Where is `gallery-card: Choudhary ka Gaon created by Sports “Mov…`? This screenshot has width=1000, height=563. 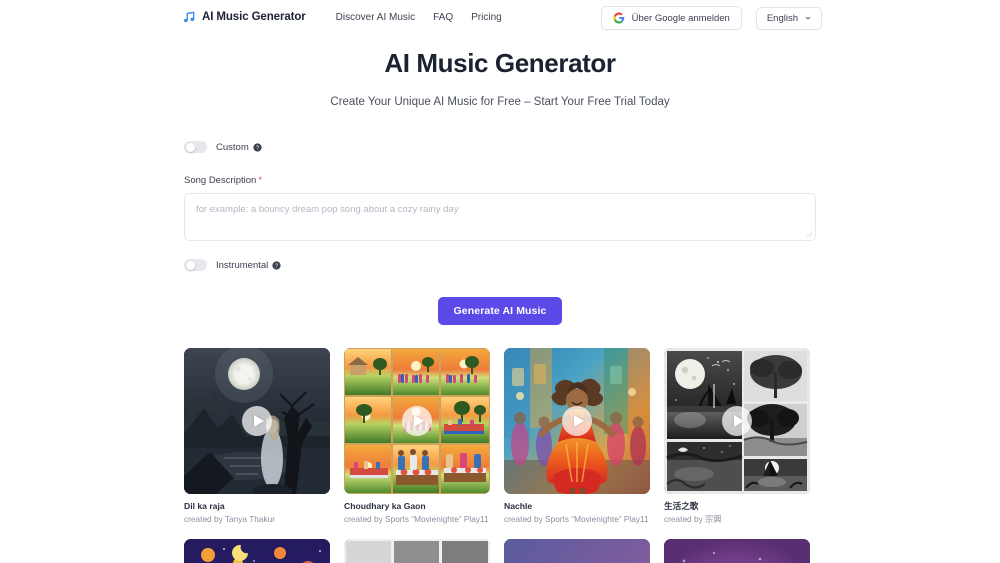 gallery-card: Choudhary ka Gaon created by Sports “Mov… is located at coordinates (417, 436).